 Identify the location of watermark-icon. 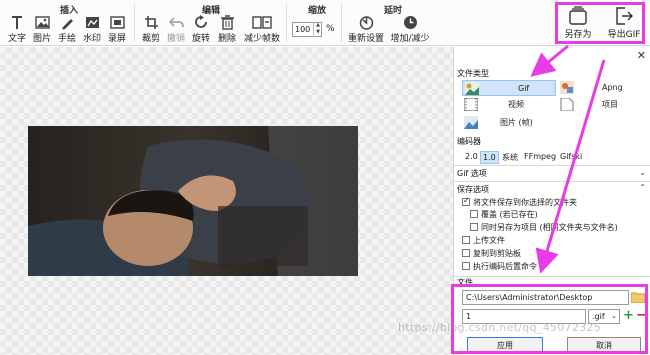
(92, 22).